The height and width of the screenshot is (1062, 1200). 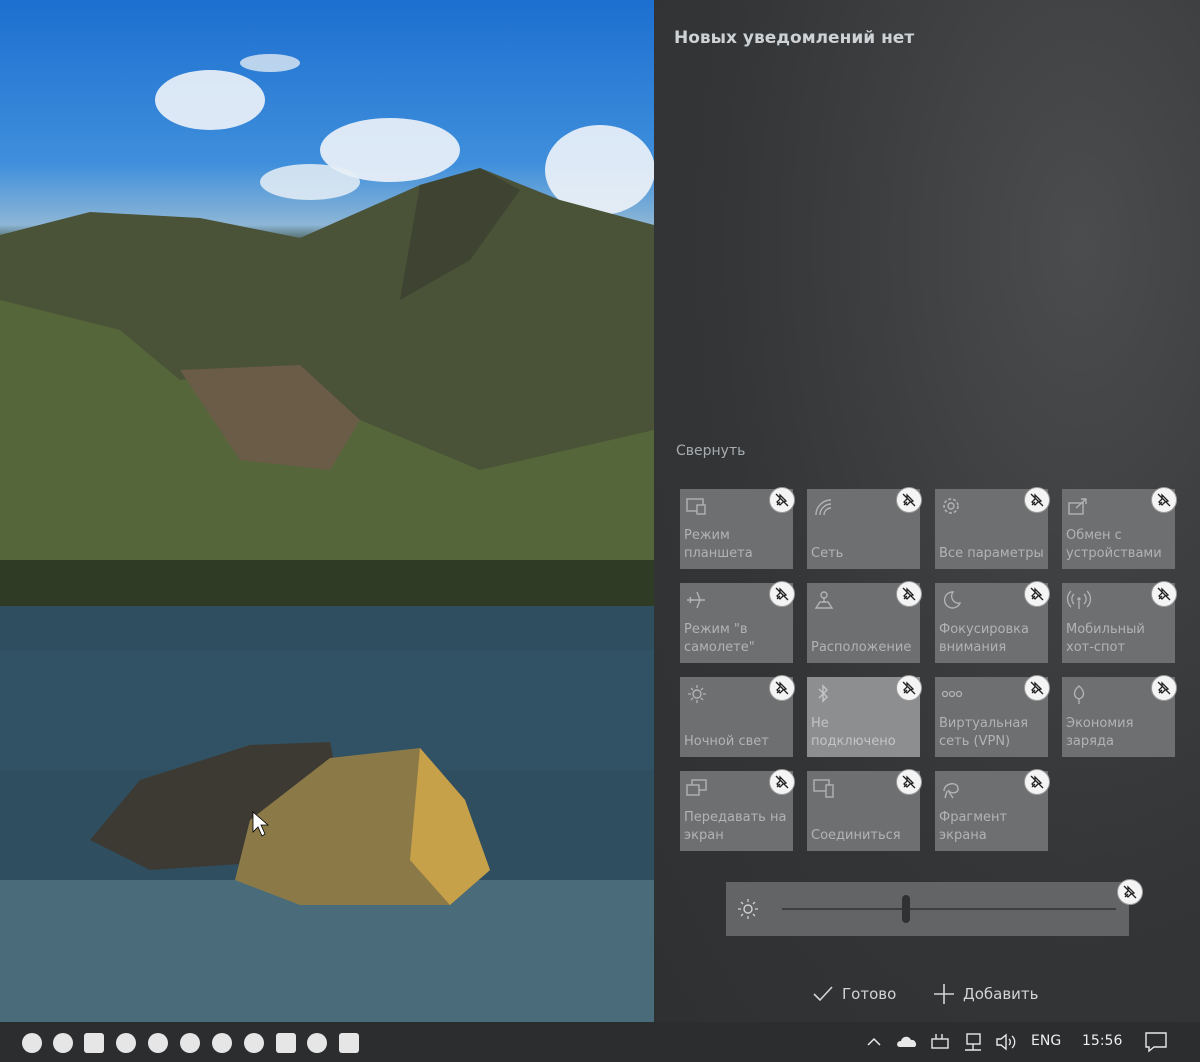 What do you see at coordinates (984, 638) in the screenshot?
I see `tile-label: Фокусировка внимания` at bounding box center [984, 638].